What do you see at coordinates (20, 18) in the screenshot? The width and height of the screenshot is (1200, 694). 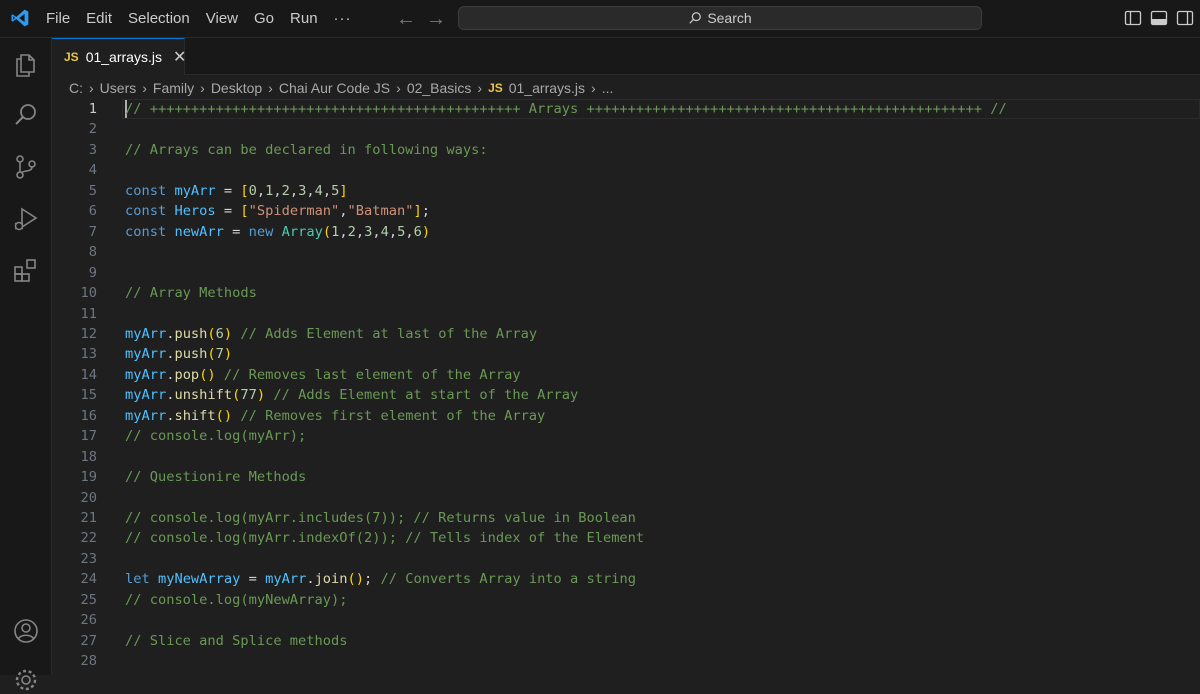 I see `vscode-logo-icon` at bounding box center [20, 18].